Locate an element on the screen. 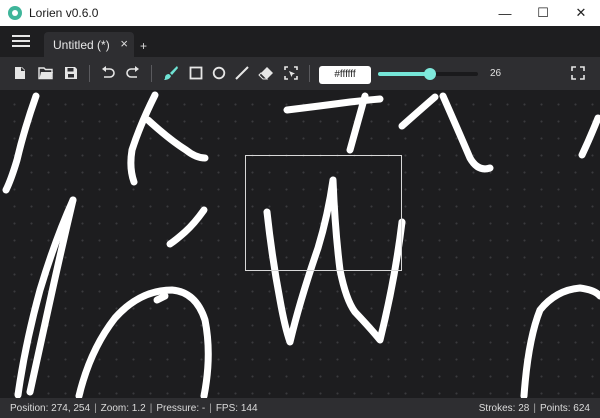 The height and width of the screenshot is (418, 600). brush-tool-icon is located at coordinates (171, 73).